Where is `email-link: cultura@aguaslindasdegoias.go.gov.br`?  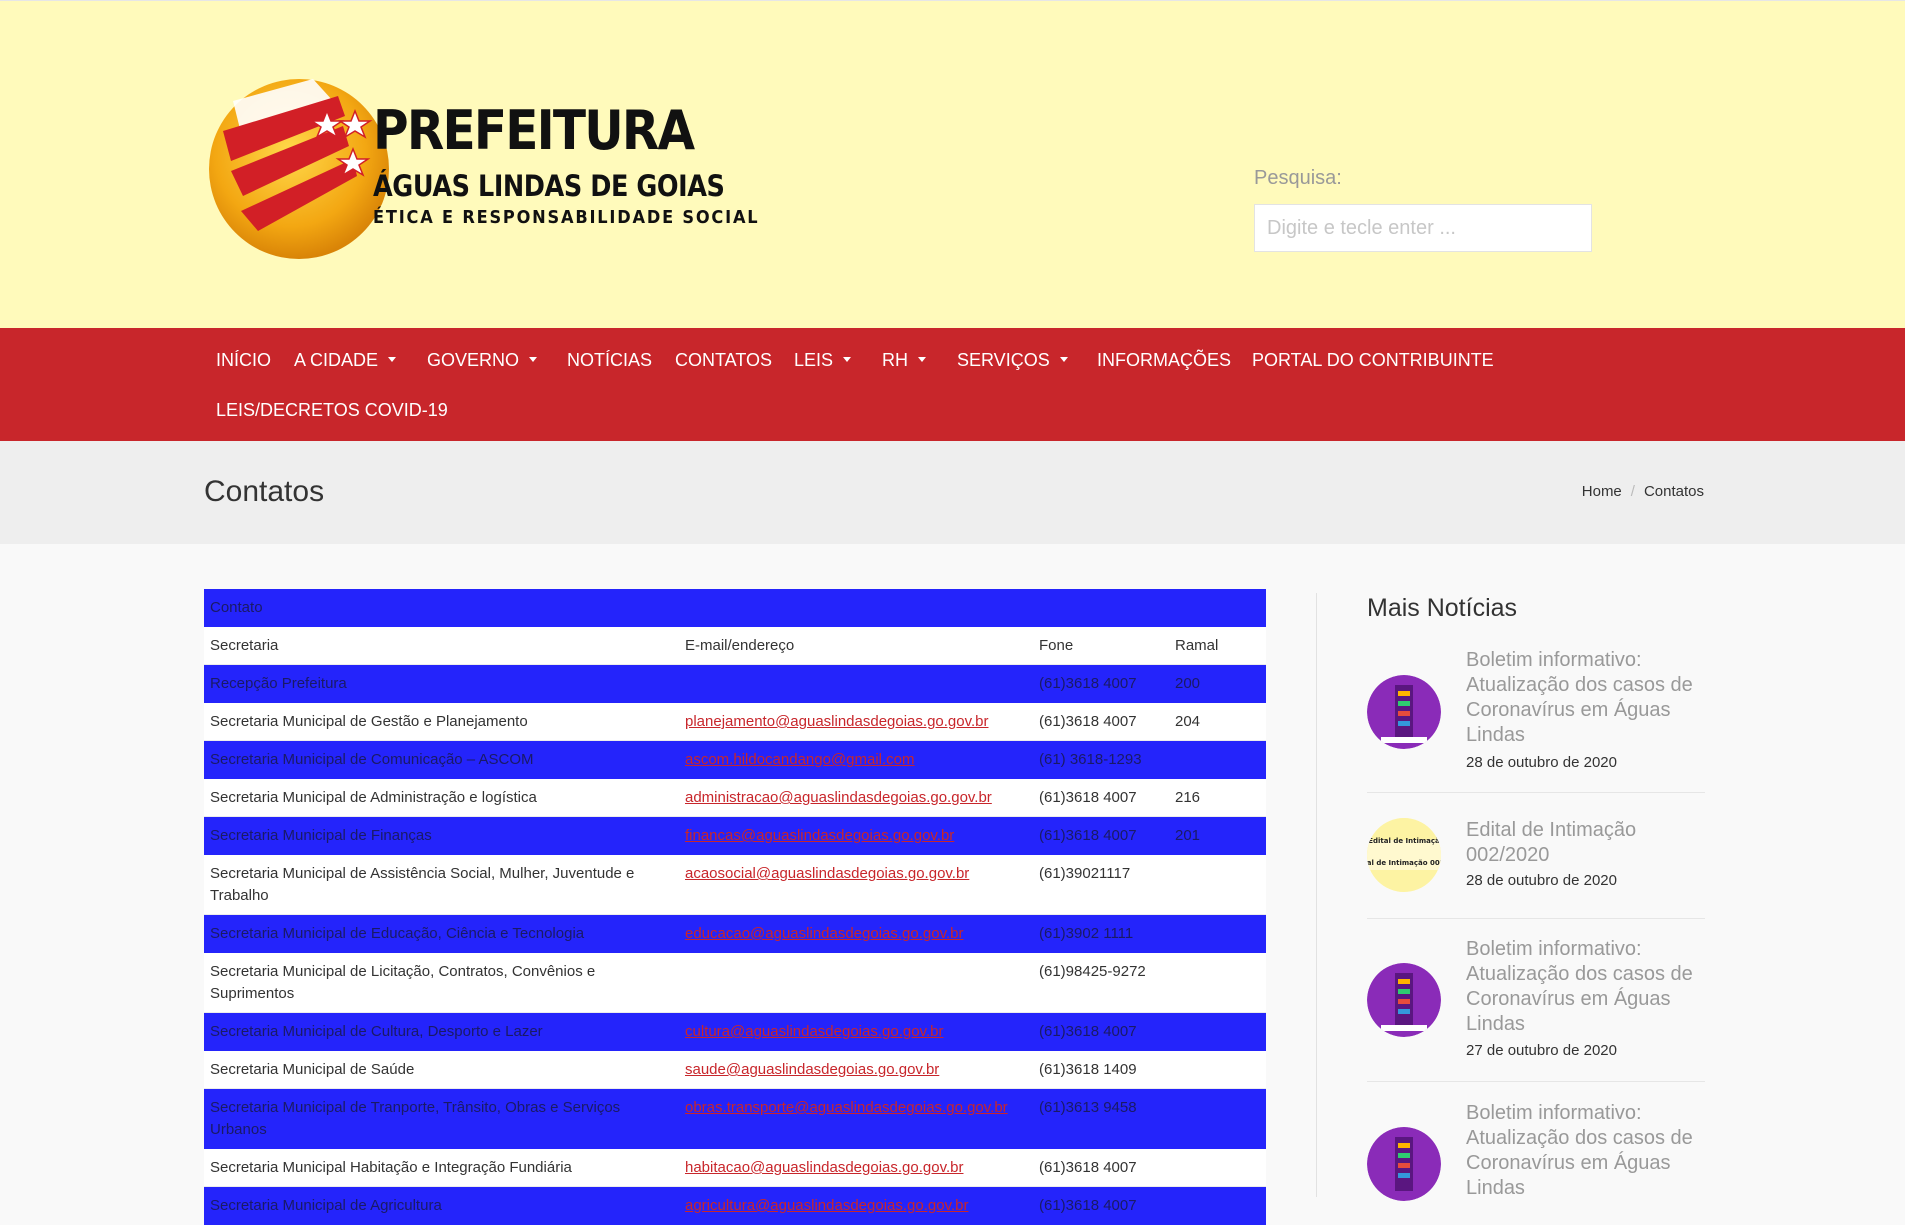
email-link: cultura@aguaslindasdegoias.go.gov.br is located at coordinates (814, 1031).